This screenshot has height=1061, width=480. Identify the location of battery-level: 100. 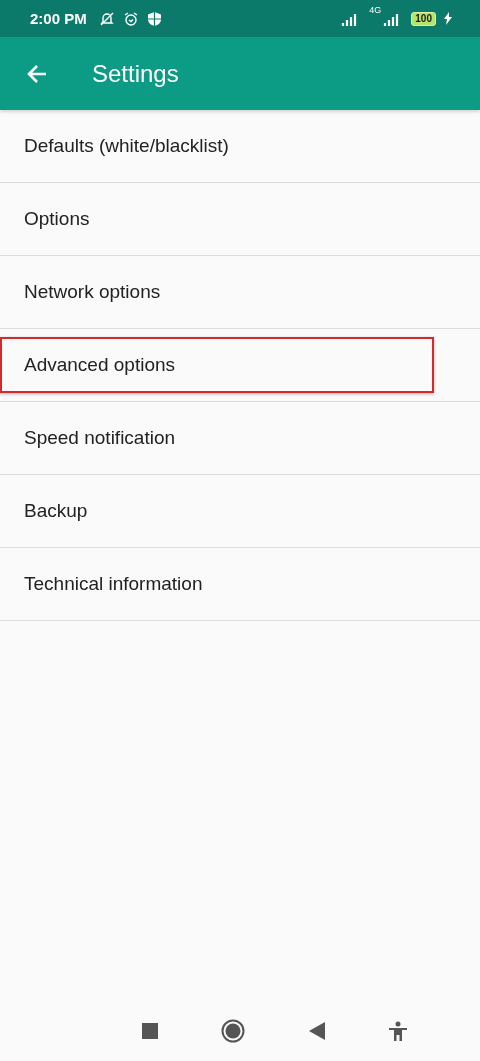
(423, 18).